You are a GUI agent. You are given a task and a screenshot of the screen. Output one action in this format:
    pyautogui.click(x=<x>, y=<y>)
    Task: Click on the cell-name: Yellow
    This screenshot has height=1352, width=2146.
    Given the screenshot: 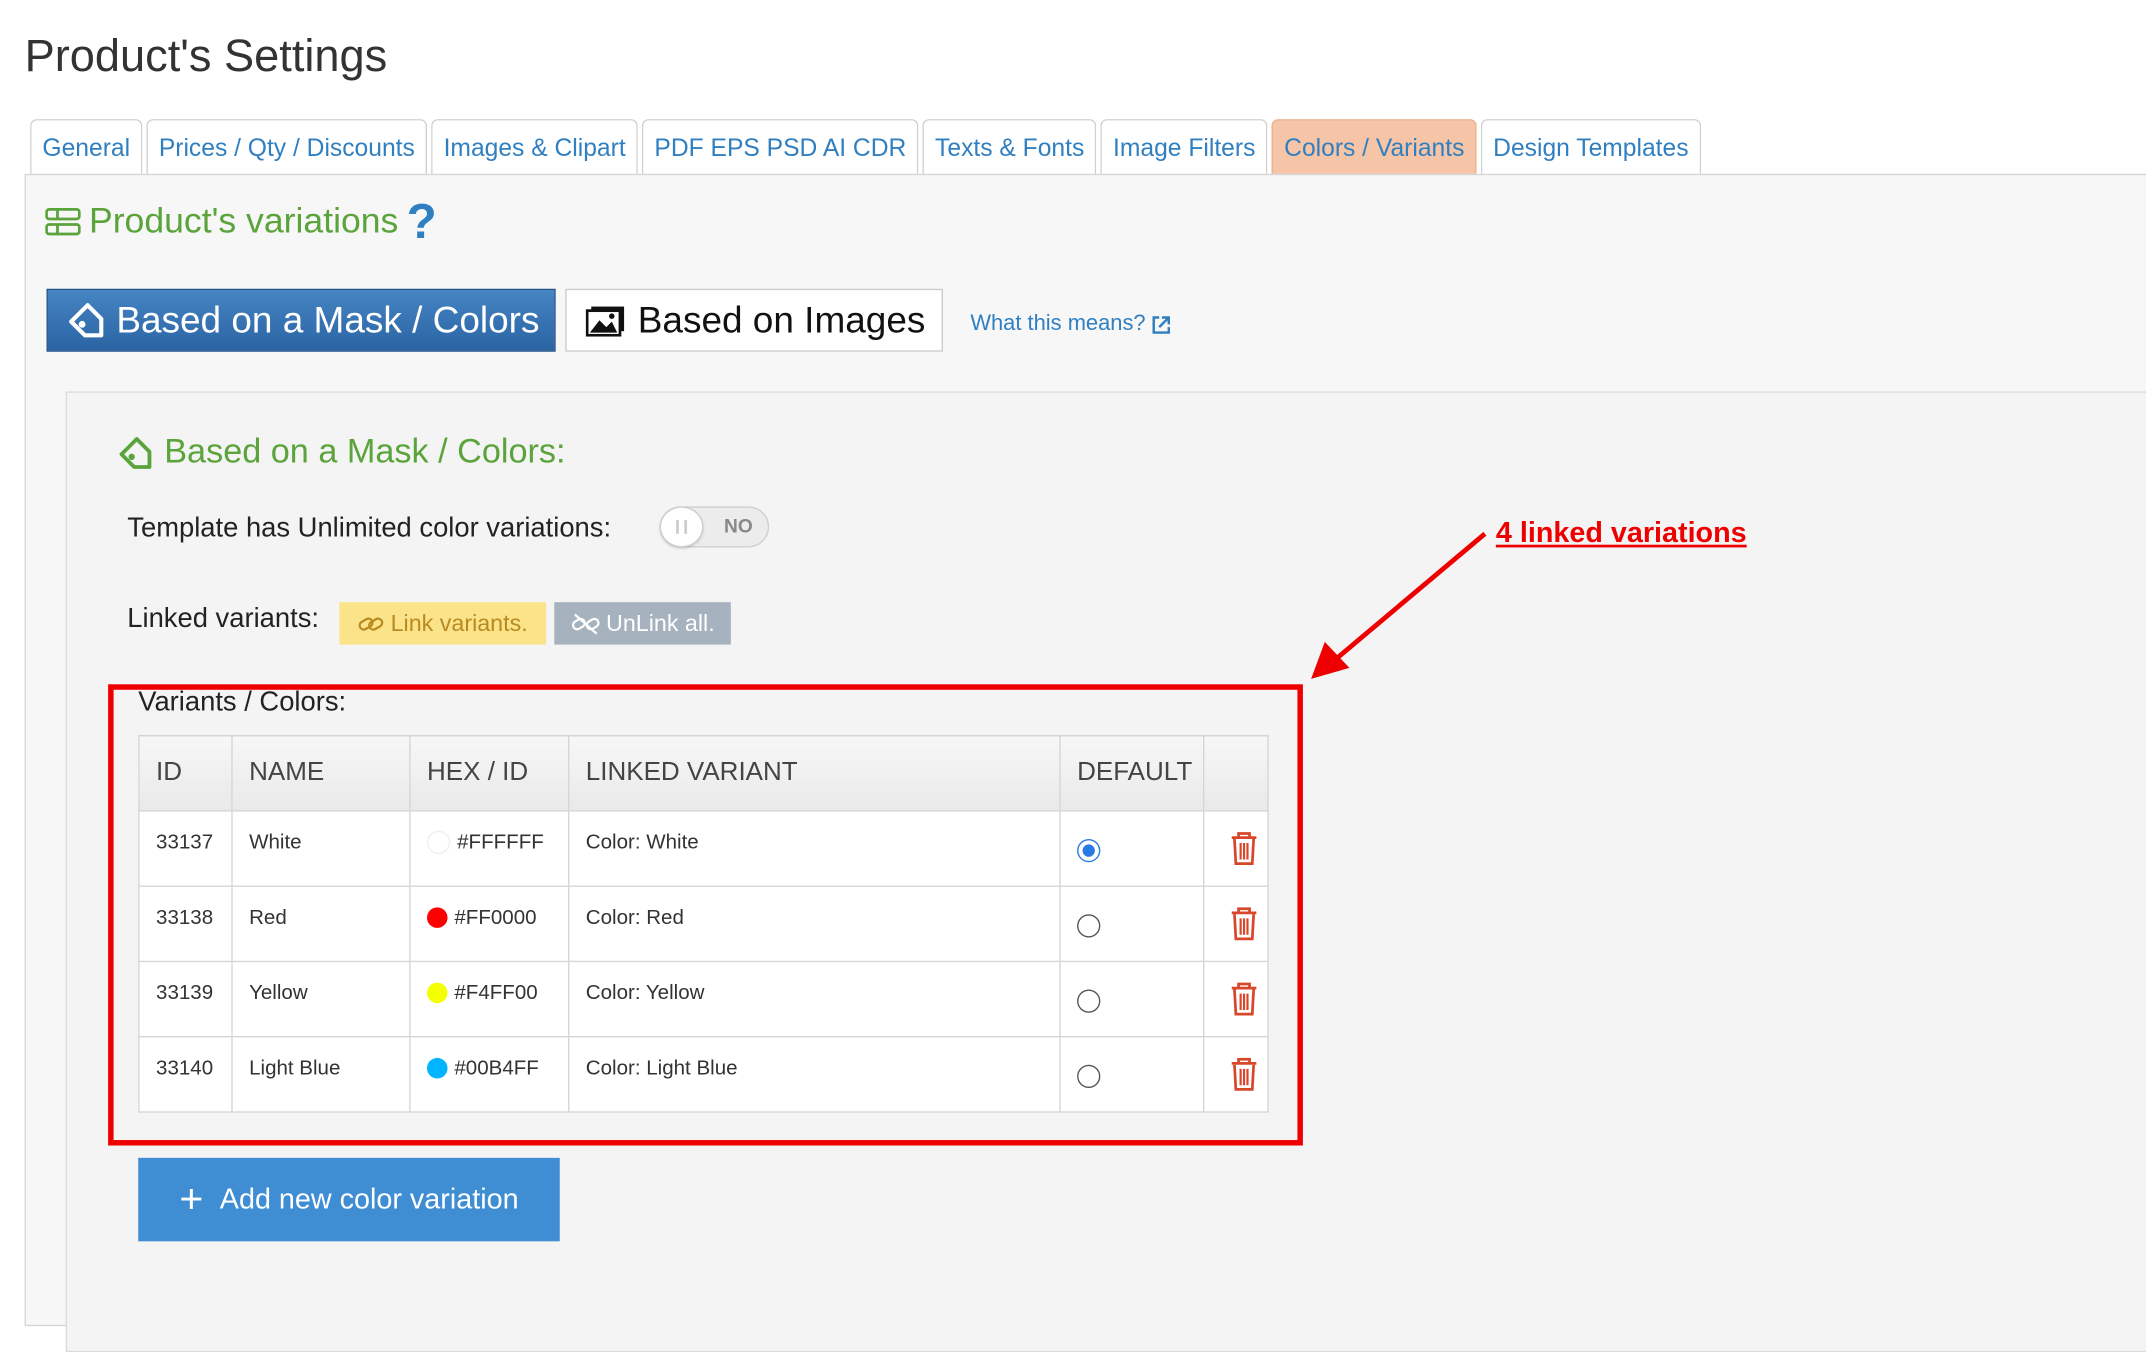 What is the action you would take?
    pyautogui.click(x=321, y=999)
    